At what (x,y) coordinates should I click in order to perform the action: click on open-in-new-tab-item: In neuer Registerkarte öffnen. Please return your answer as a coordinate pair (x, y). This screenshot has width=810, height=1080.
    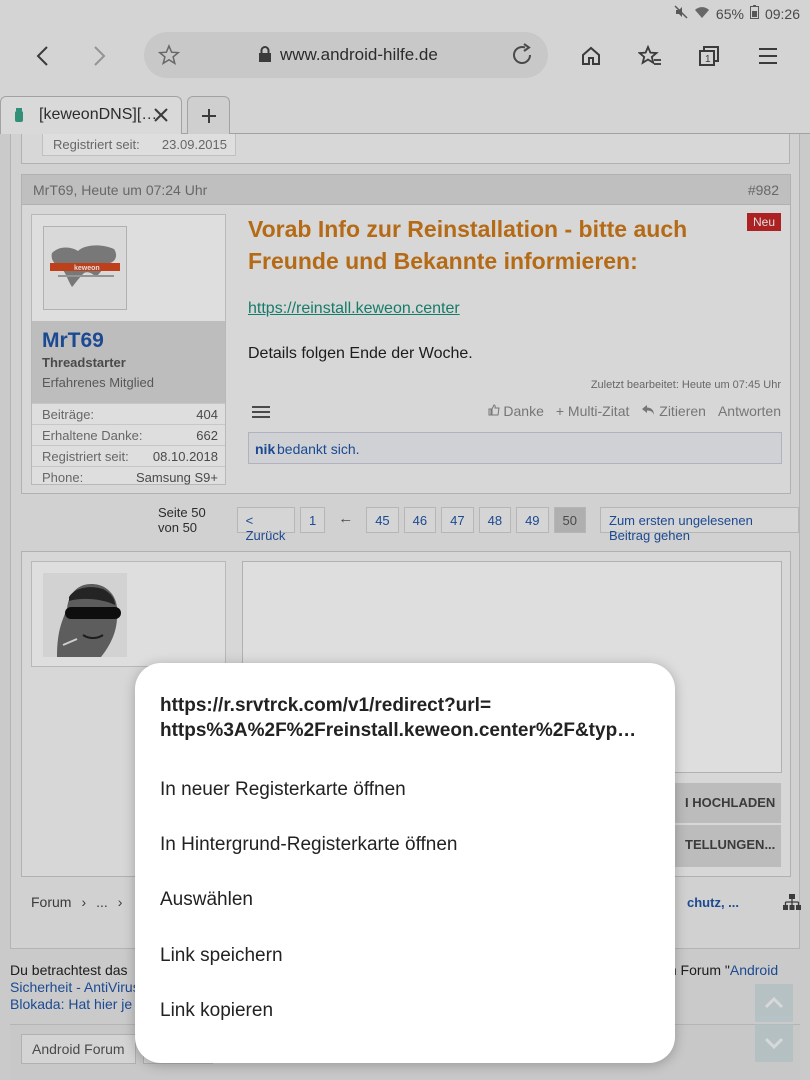
    Looking at the image, I should click on (405, 790).